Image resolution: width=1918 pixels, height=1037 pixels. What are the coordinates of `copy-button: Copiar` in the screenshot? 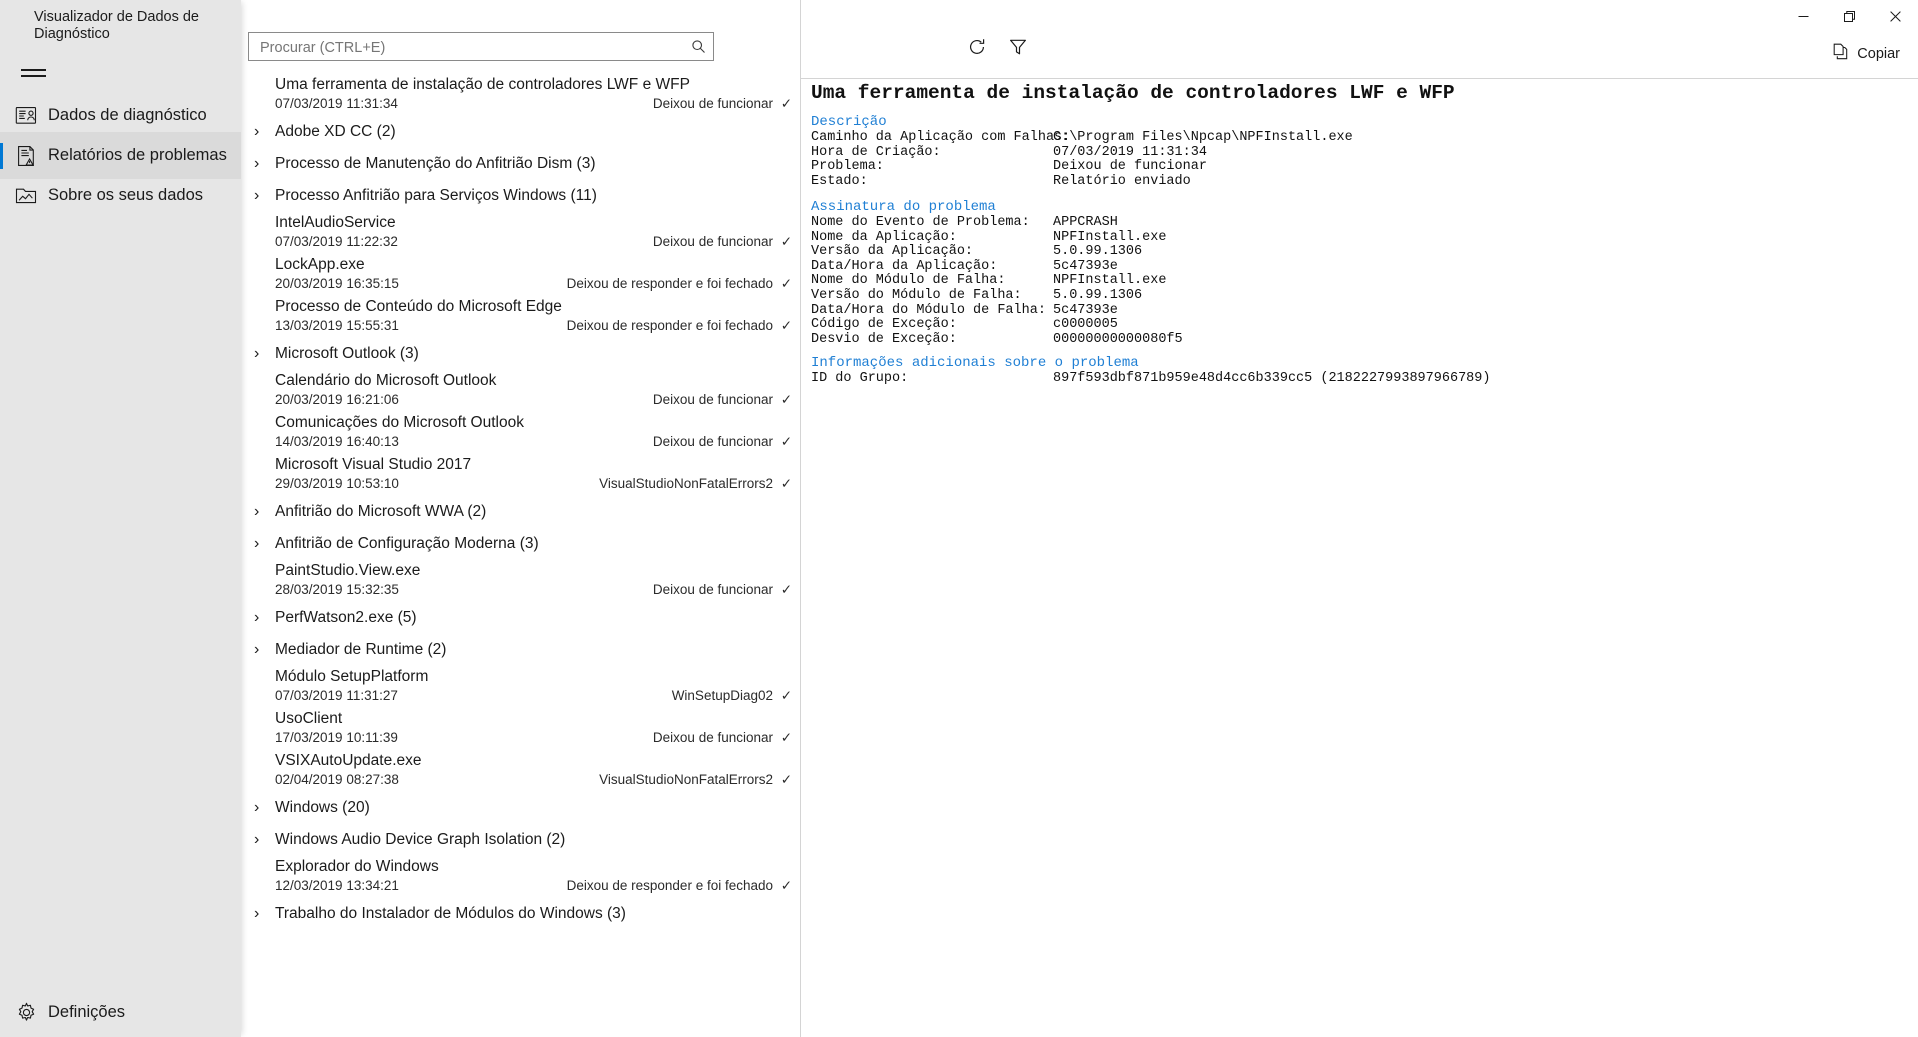 It's located at (1866, 54).